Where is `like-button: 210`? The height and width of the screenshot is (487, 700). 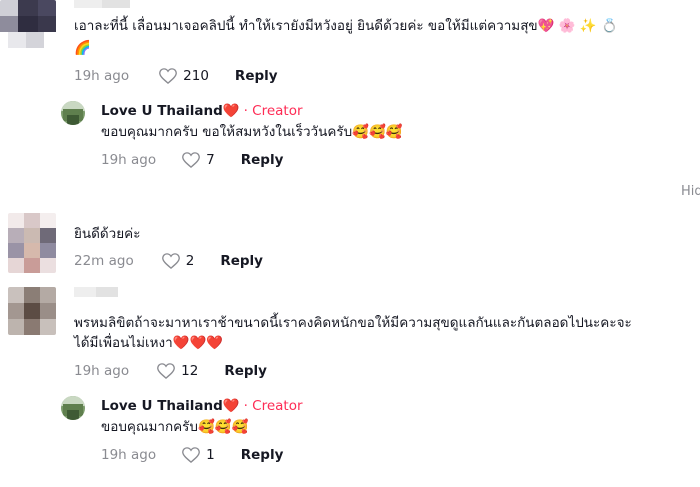
like-button: 210 is located at coordinates (184, 76).